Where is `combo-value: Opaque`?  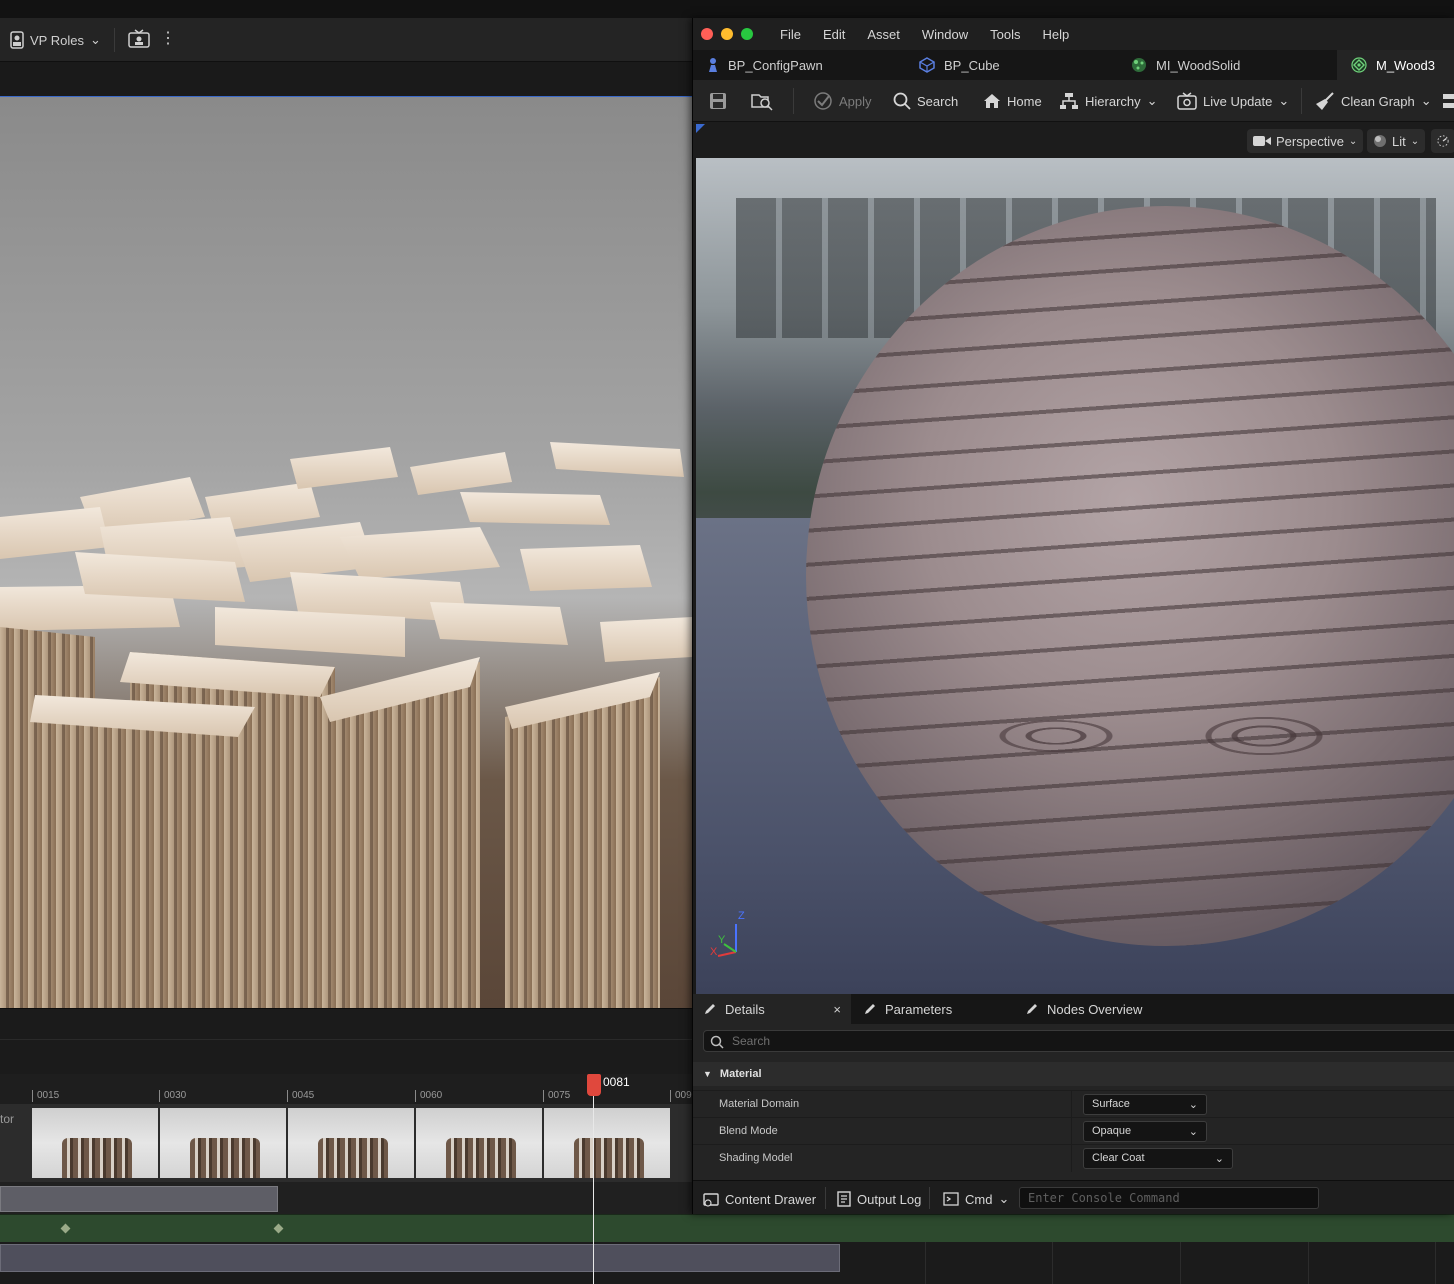 combo-value: Opaque is located at coordinates (1112, 1131).